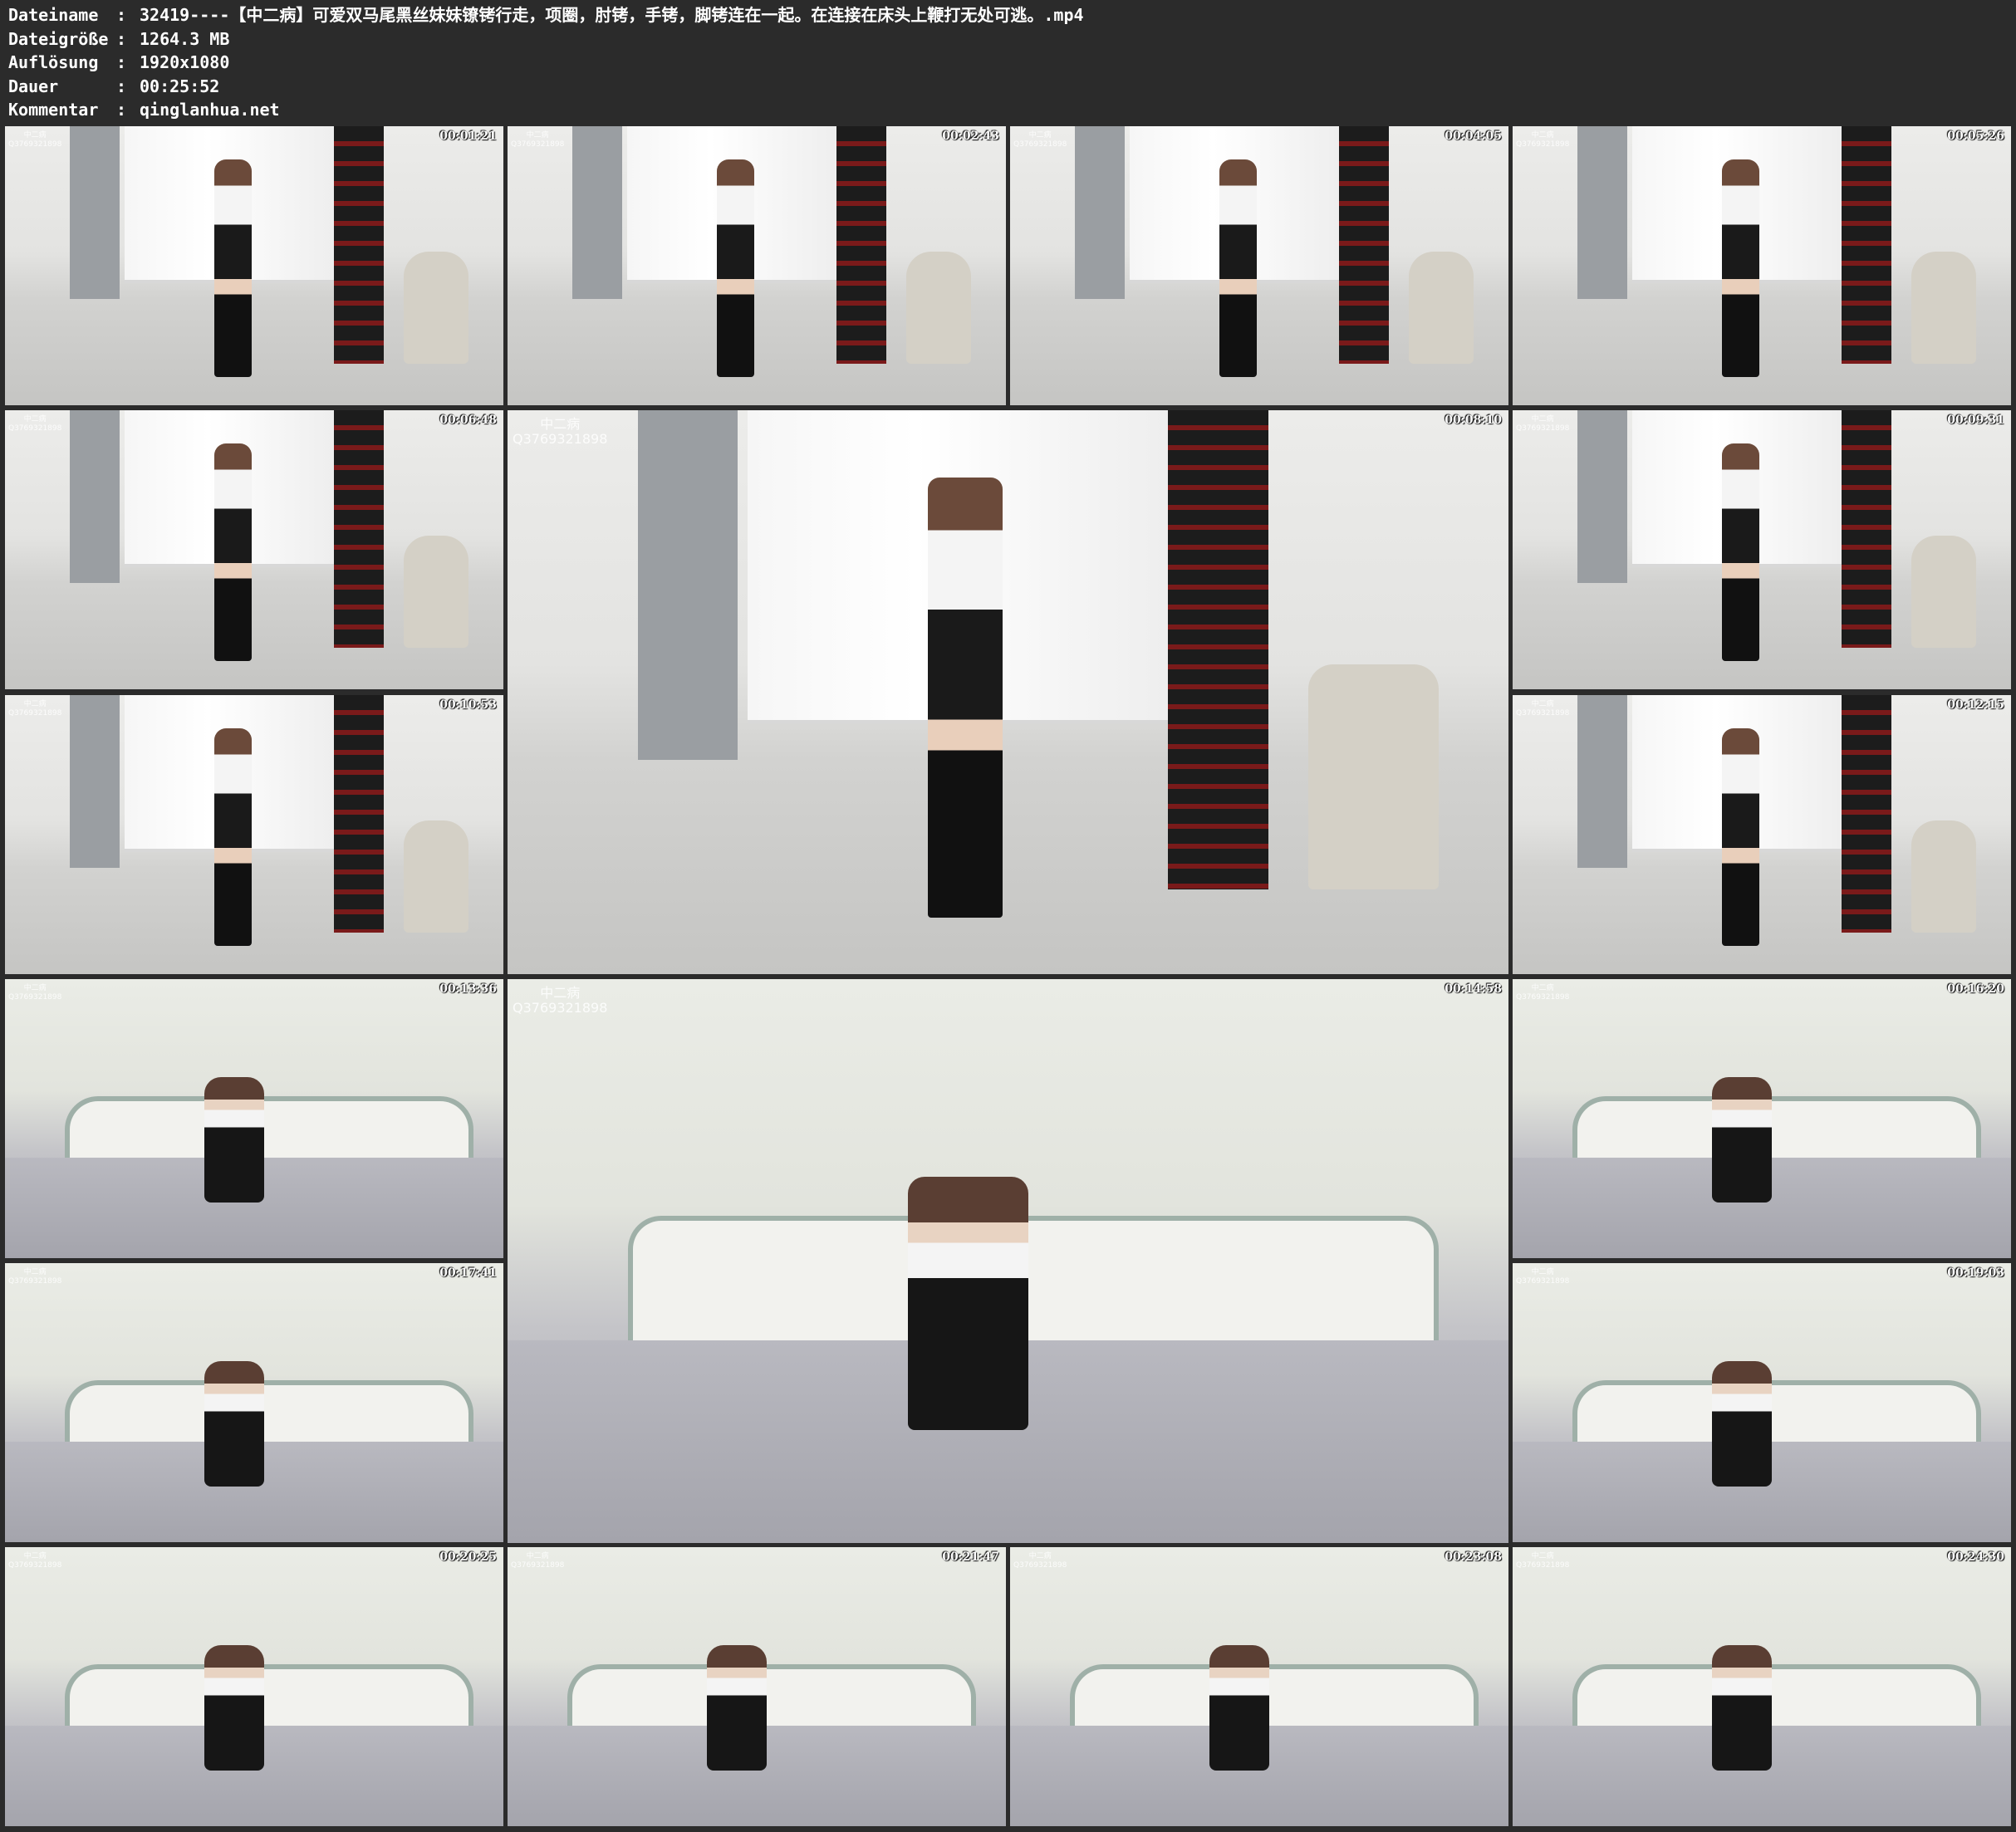  I want to click on info-row-resolution: Auflösung : 1920x1080, so click(546, 63).